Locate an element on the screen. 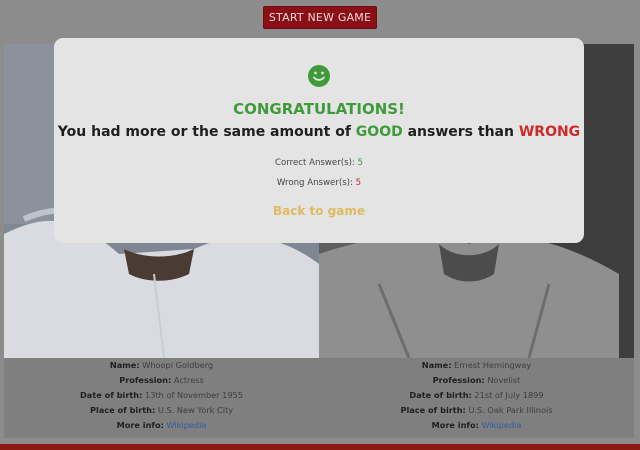  correct-answers-line: Correct Answer(s): 5 is located at coordinates (319, 163).